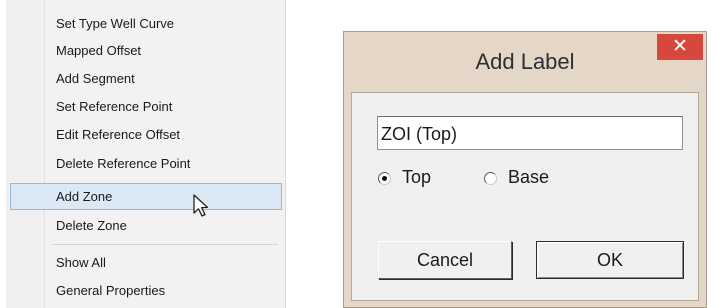  Describe the element at coordinates (146, 106) in the screenshot. I see `menu-item-set-reference-point: Set Reference Point` at that location.